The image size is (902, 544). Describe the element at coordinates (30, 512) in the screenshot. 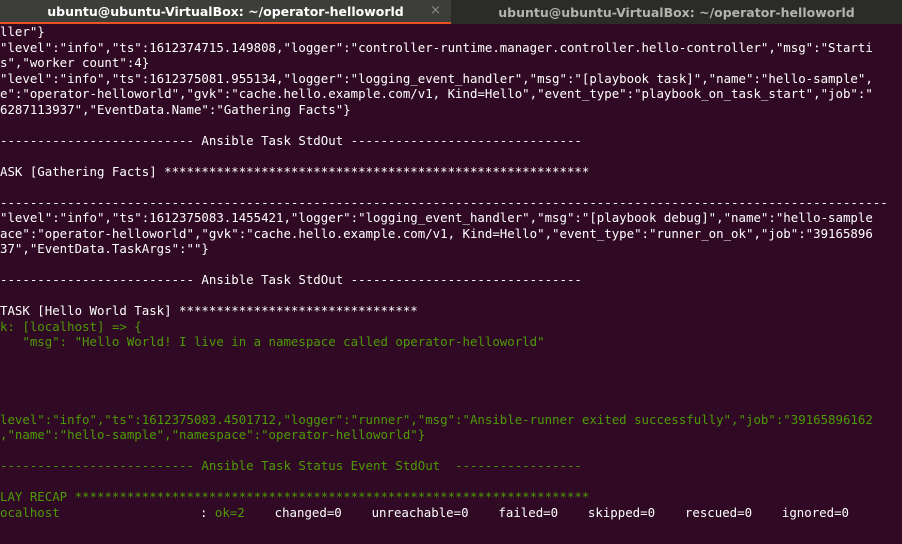

I see `recap-host: ocalhost` at that location.